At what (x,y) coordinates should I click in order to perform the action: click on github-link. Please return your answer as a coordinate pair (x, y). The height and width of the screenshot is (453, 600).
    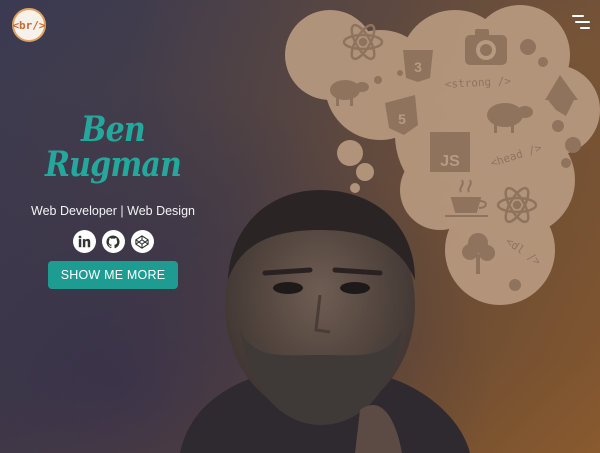
    Looking at the image, I should click on (113, 241).